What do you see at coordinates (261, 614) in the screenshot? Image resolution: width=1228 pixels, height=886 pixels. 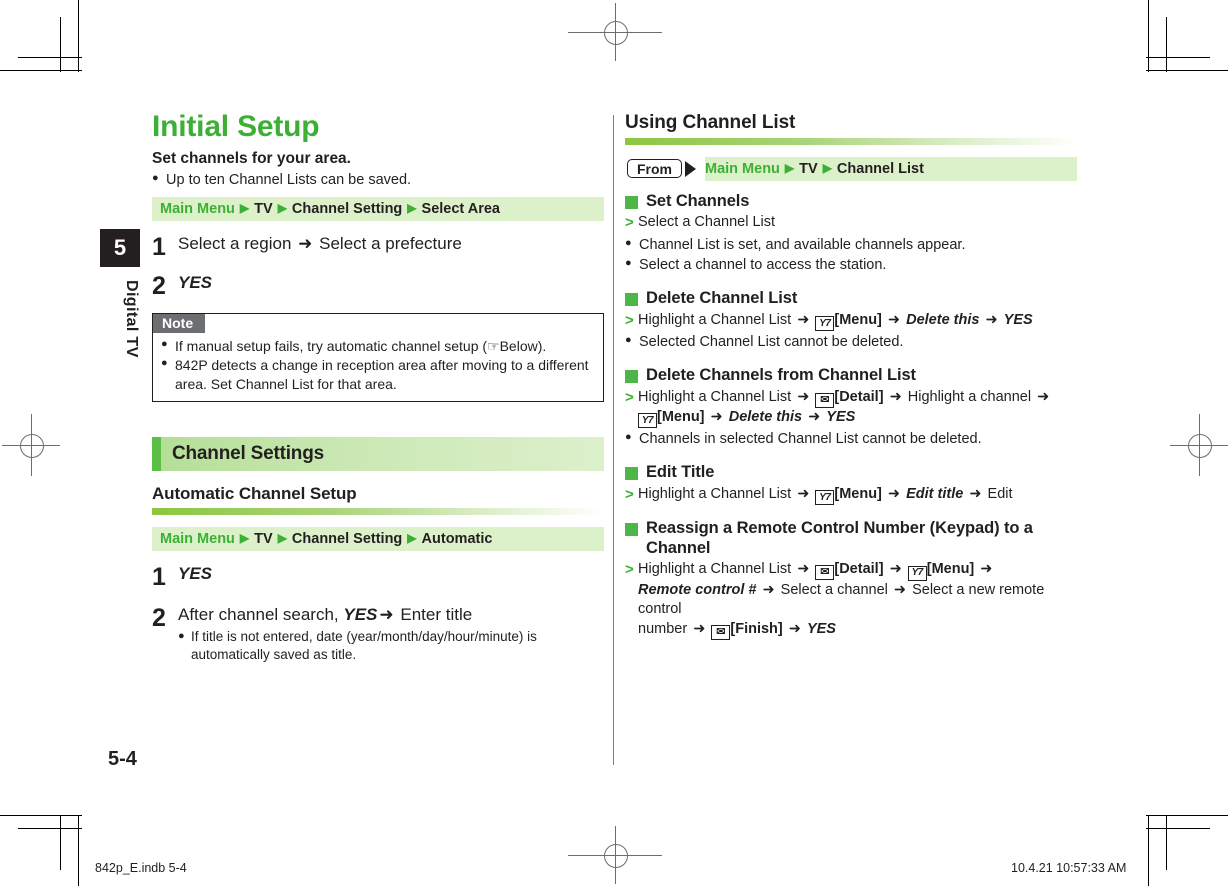 I see `step-text-pre: After channel search,` at bounding box center [261, 614].